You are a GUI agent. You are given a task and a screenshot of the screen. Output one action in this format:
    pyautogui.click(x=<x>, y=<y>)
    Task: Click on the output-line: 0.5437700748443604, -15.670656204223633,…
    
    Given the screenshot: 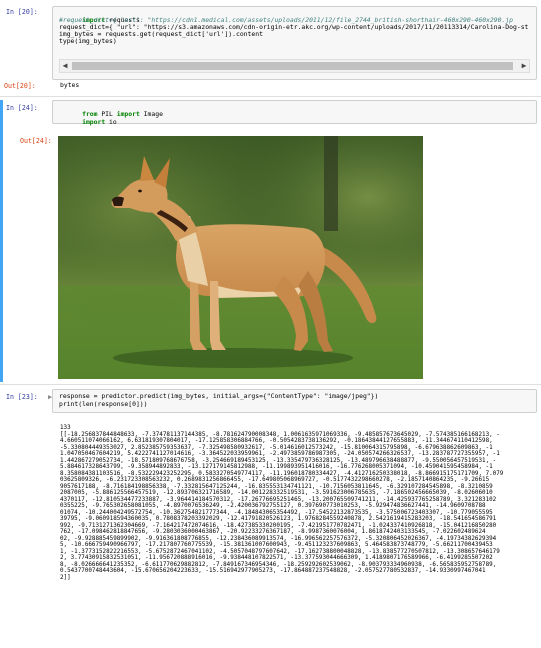 What is the action you would take?
    pyautogui.click(x=273, y=571)
    